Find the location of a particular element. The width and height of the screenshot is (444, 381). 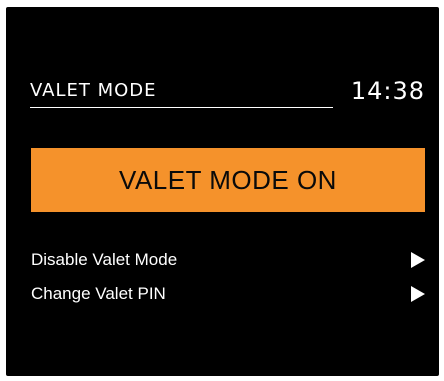

menu-item-label: Change Valet PIN is located at coordinates (98, 293).